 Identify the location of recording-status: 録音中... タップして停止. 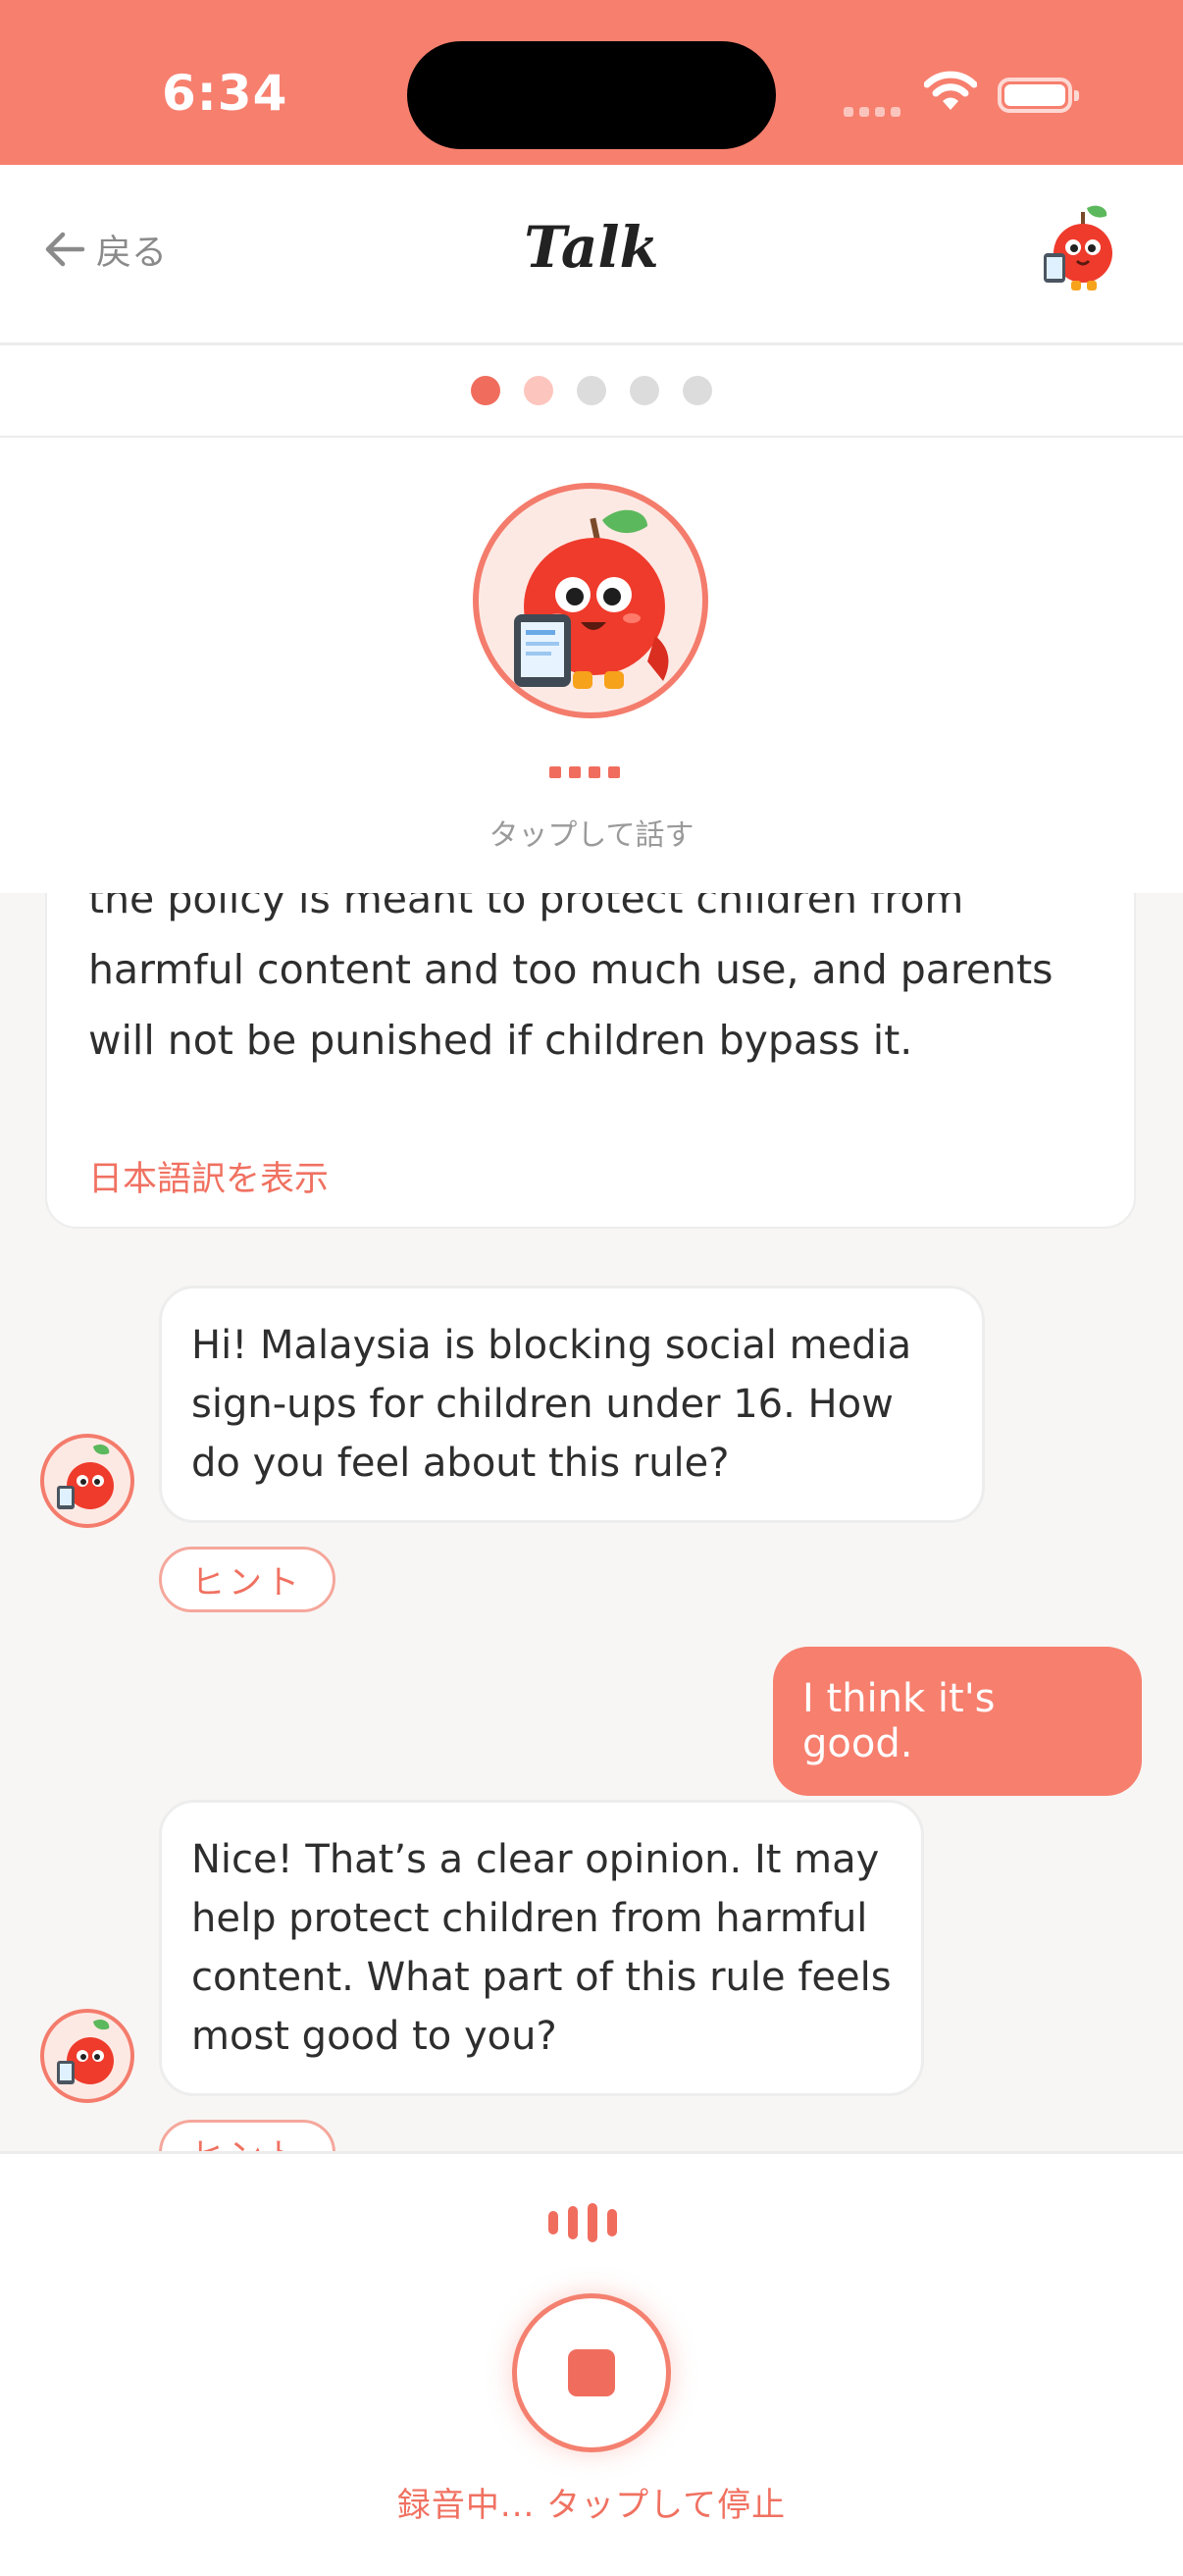
(591, 2505).